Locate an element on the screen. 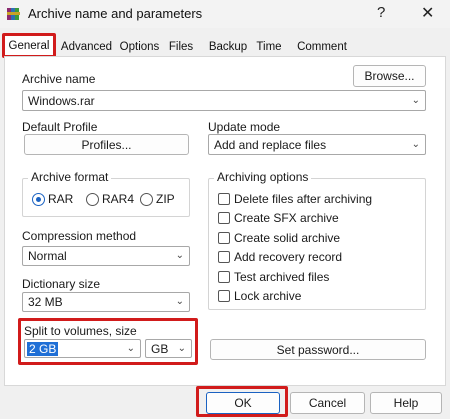 This screenshot has height=419, width=450. compression-method-select: Normal ⌄ is located at coordinates (106, 256).